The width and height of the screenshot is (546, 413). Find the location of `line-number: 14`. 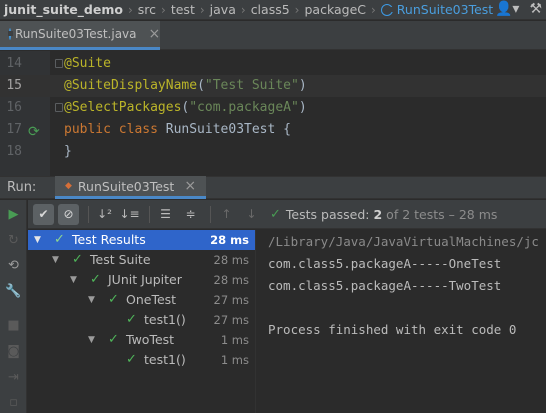

line-number: 14 is located at coordinates (14, 63).